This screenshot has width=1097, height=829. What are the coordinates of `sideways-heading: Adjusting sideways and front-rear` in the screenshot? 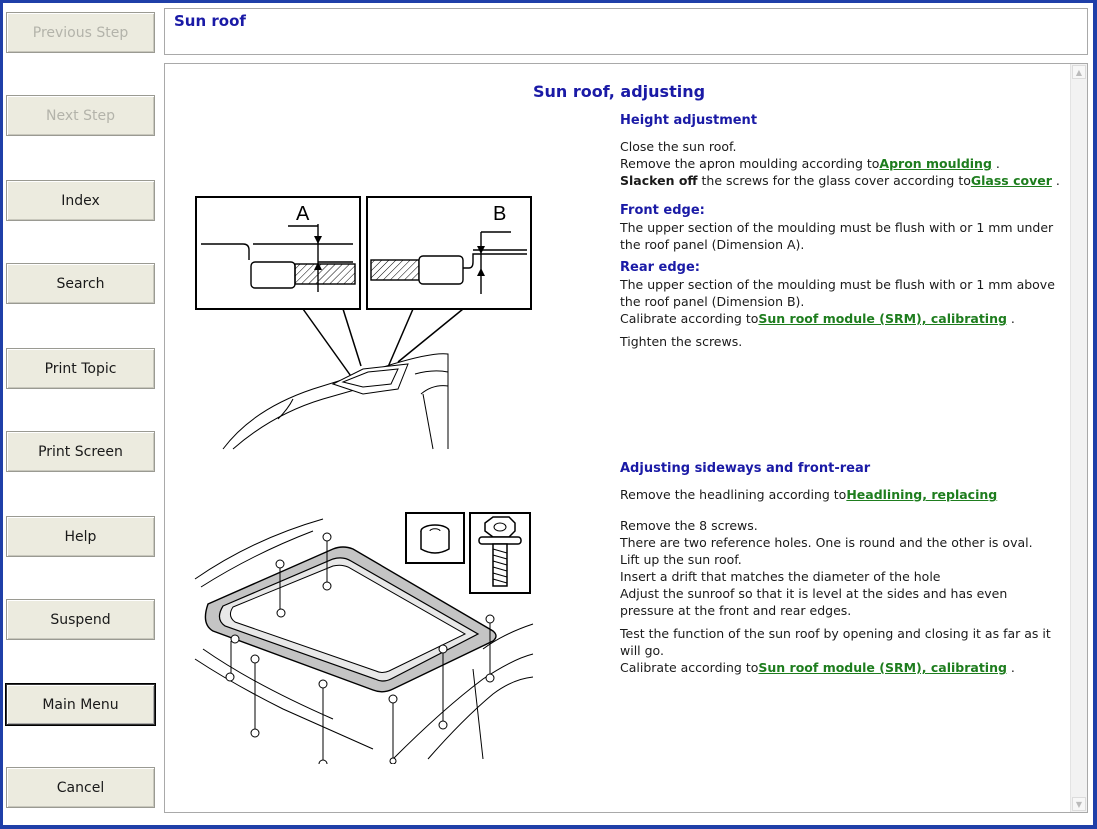 It's located at (745, 468).